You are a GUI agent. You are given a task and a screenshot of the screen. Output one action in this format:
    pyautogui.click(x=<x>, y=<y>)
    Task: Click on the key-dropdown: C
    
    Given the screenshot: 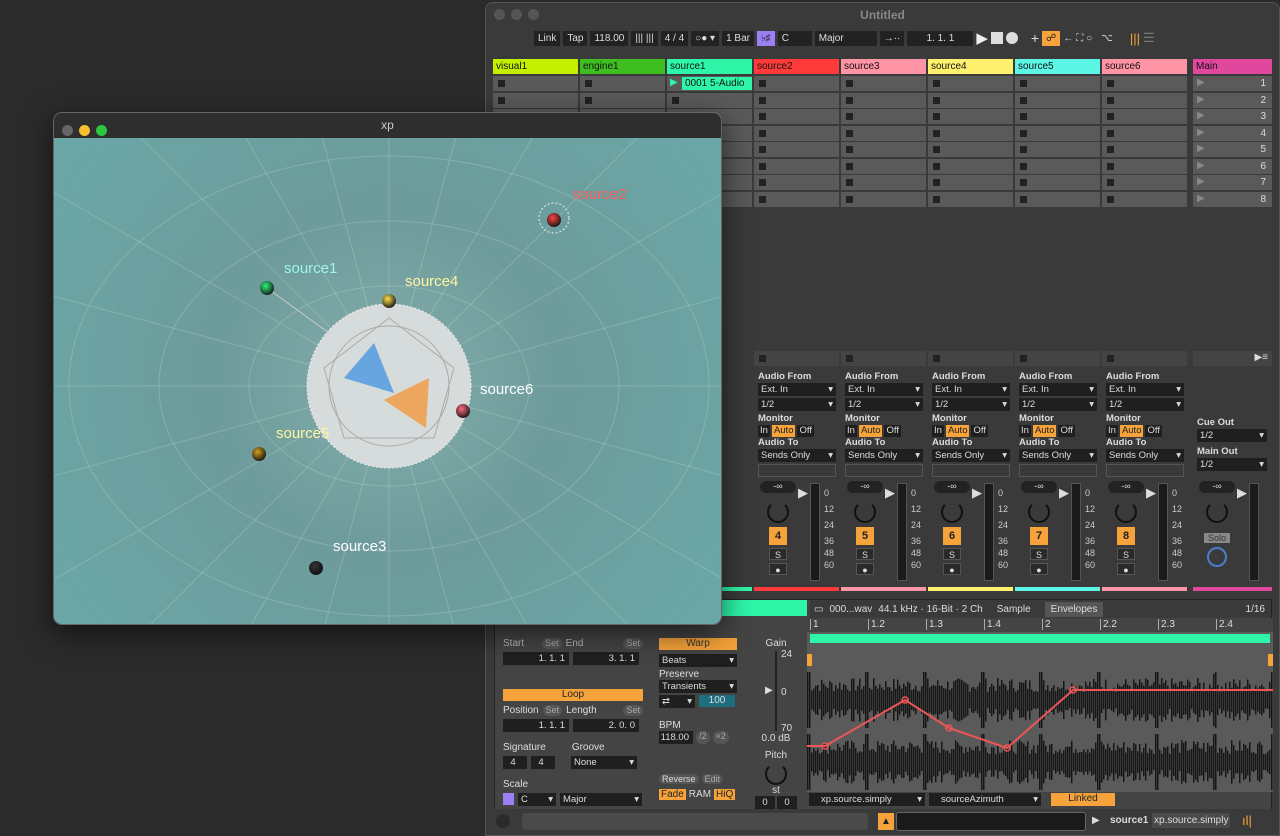 What is the action you would take?
    pyautogui.click(x=794, y=38)
    